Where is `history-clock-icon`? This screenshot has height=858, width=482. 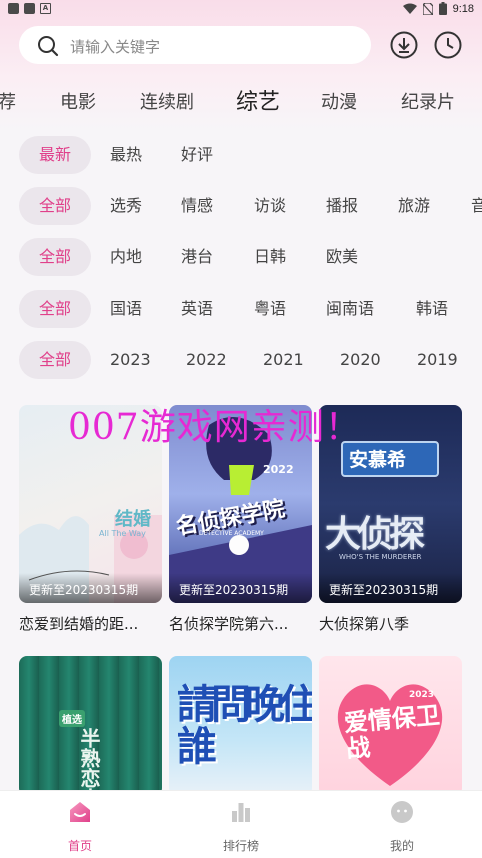
history-clock-icon is located at coordinates (448, 45).